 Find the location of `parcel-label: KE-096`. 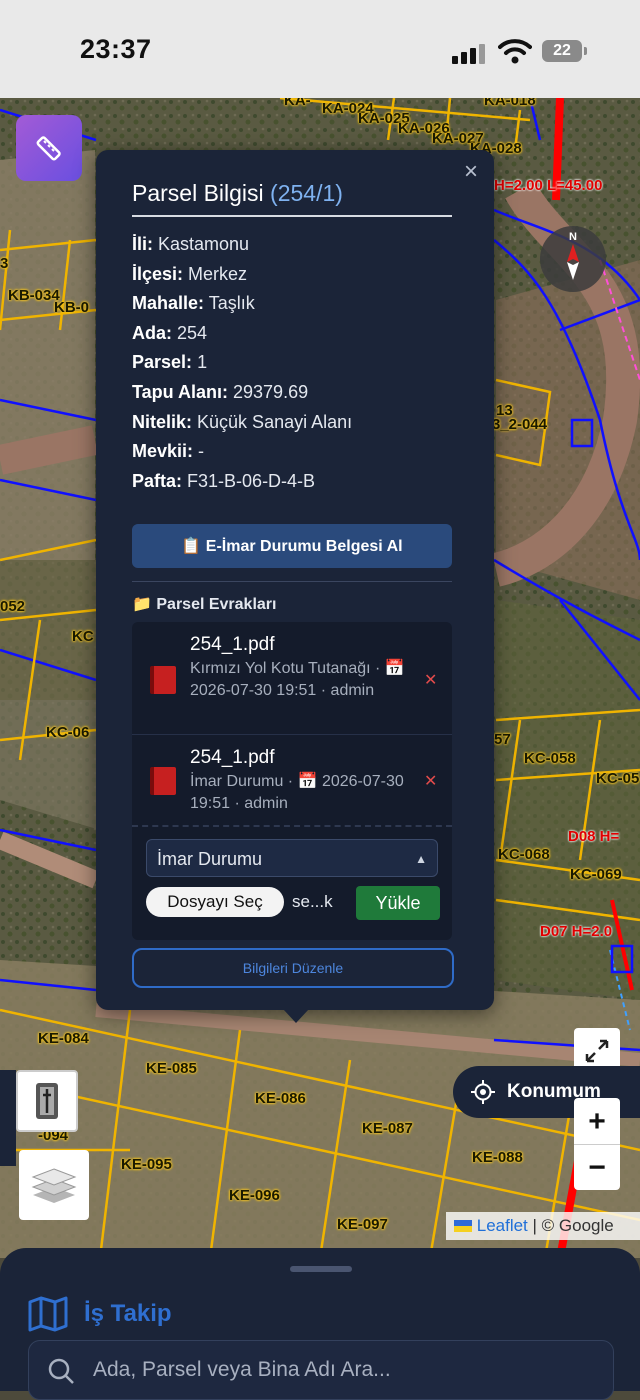

parcel-label: KE-096 is located at coordinates (254, 1195).